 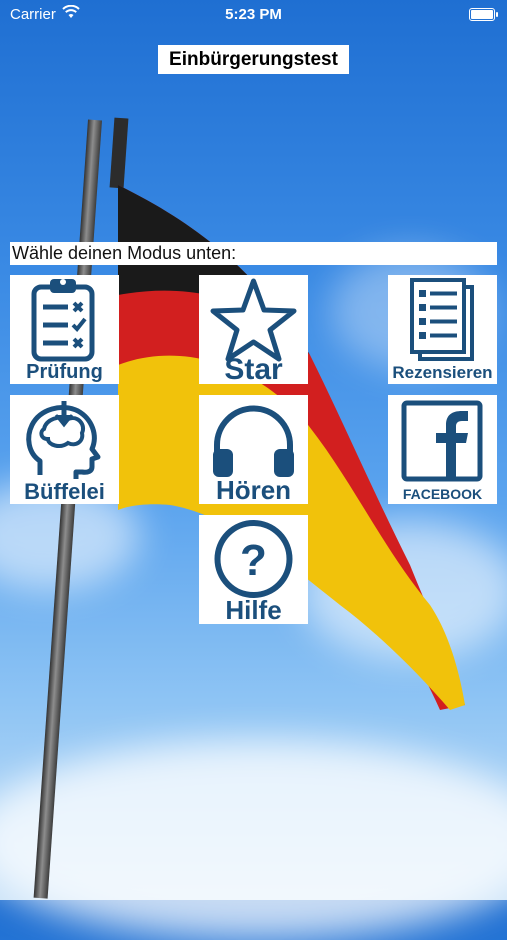 What do you see at coordinates (442, 329) in the screenshot?
I see `rezensieren-button: Rezensieren` at bounding box center [442, 329].